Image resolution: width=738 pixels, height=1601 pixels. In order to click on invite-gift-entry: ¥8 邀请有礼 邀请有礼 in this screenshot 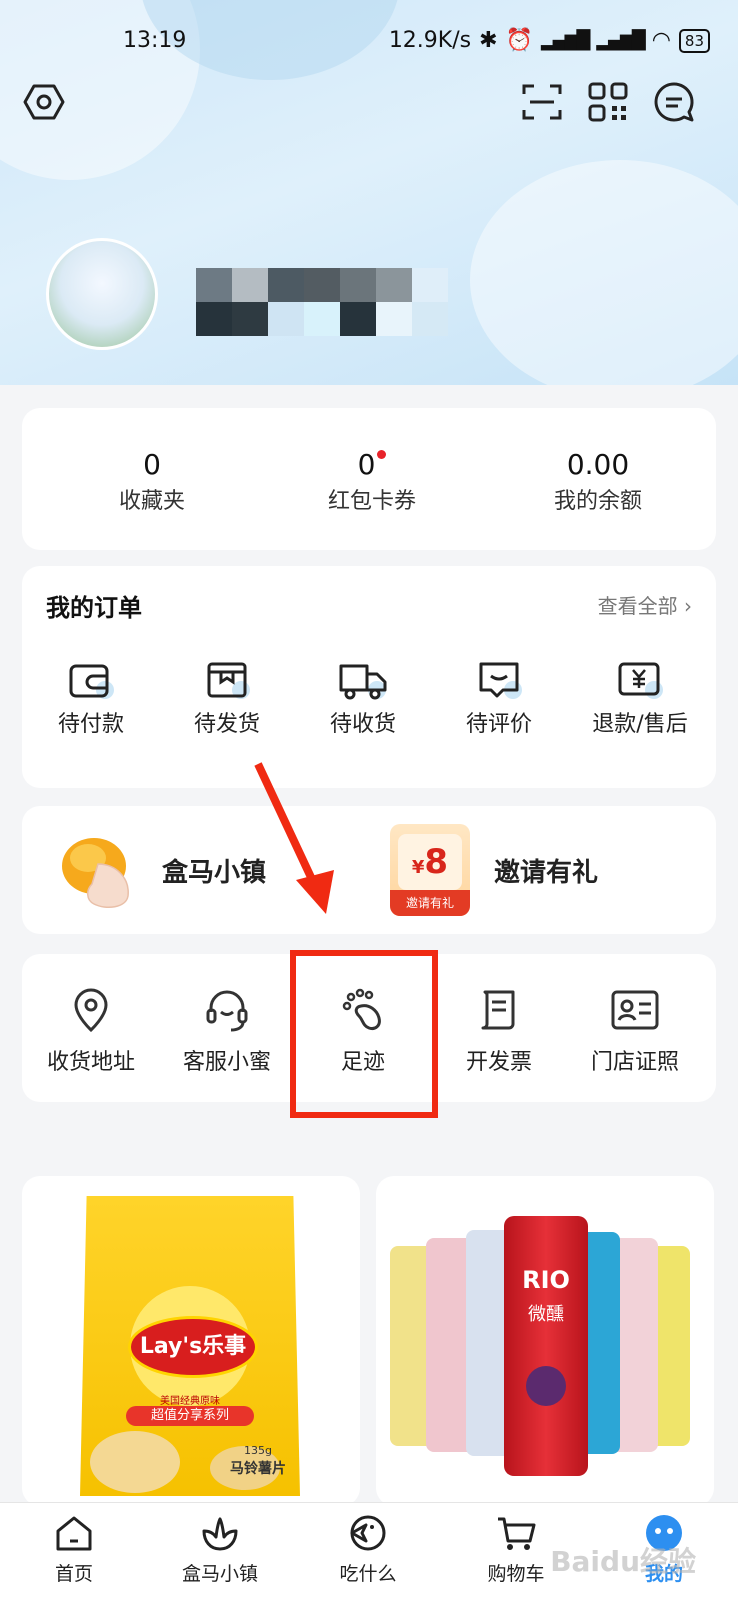, I will do `click(494, 870)`.